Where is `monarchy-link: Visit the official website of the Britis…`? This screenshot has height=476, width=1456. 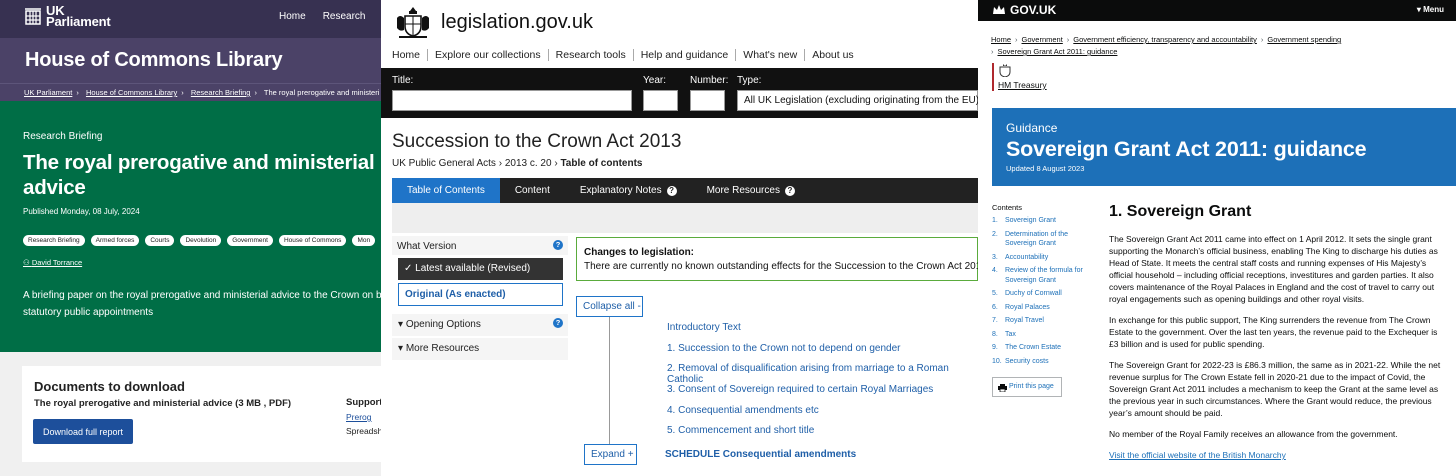 monarchy-link: Visit the official website of the Britis… is located at coordinates (1276, 455).